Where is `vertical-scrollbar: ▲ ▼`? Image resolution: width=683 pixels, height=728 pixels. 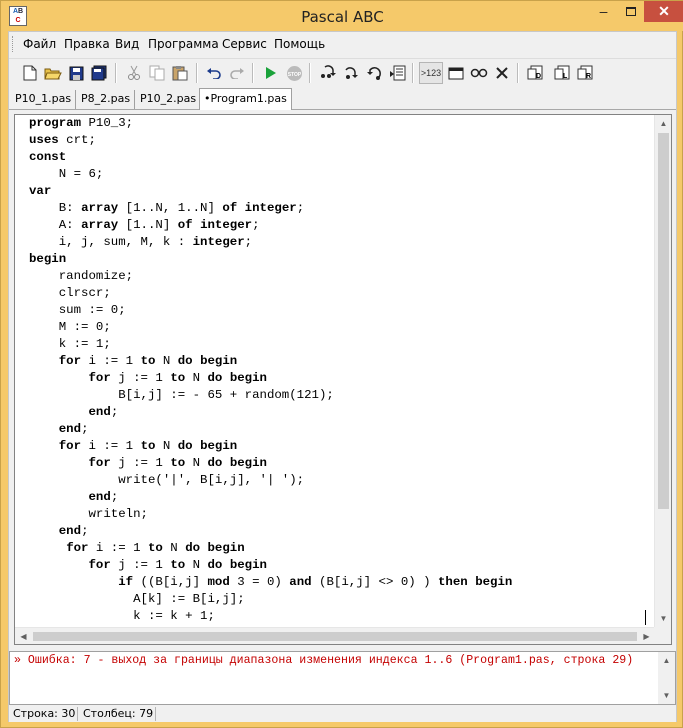
vertical-scrollbar: ▲ ▼ is located at coordinates (662, 371).